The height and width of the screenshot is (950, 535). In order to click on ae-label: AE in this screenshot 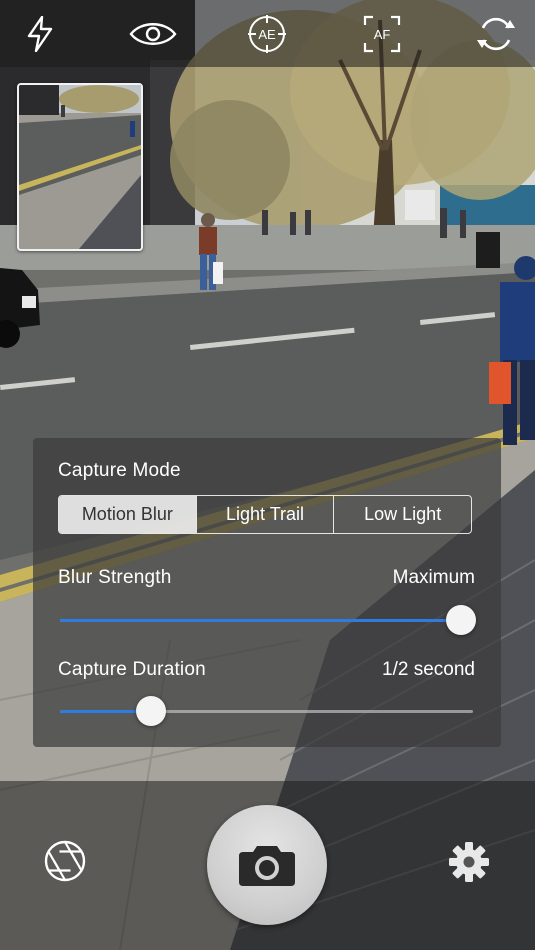, I will do `click(267, 34)`.